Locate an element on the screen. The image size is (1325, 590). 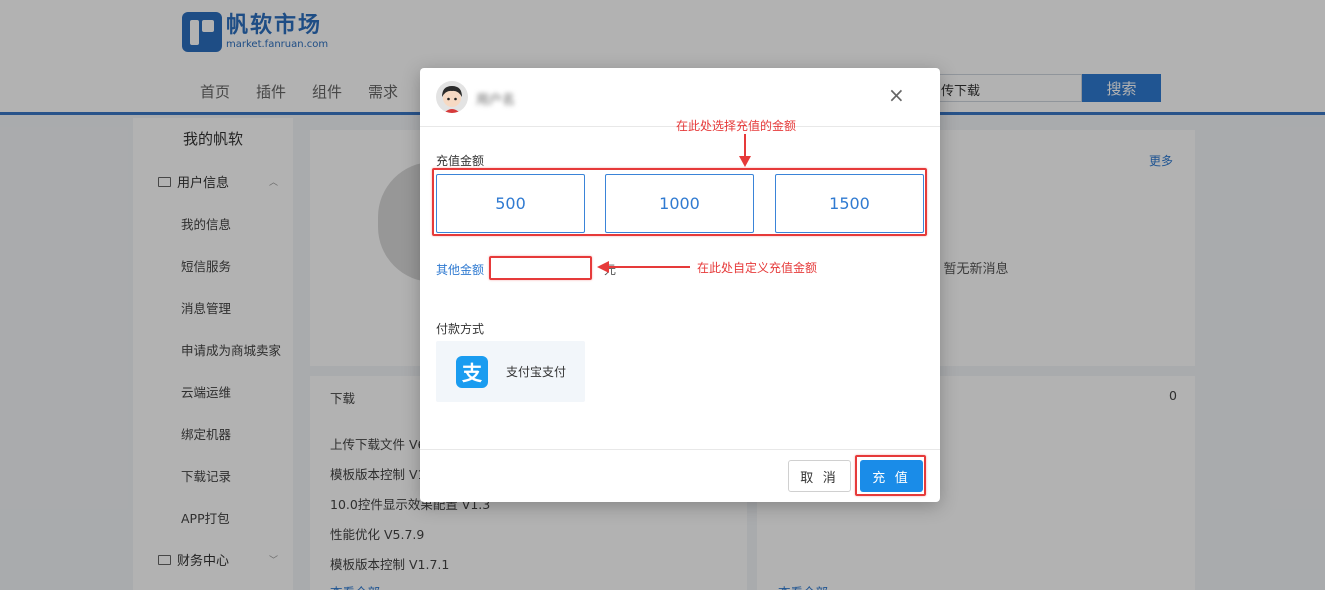
alipay-icon: 支 is located at coordinates (472, 371).